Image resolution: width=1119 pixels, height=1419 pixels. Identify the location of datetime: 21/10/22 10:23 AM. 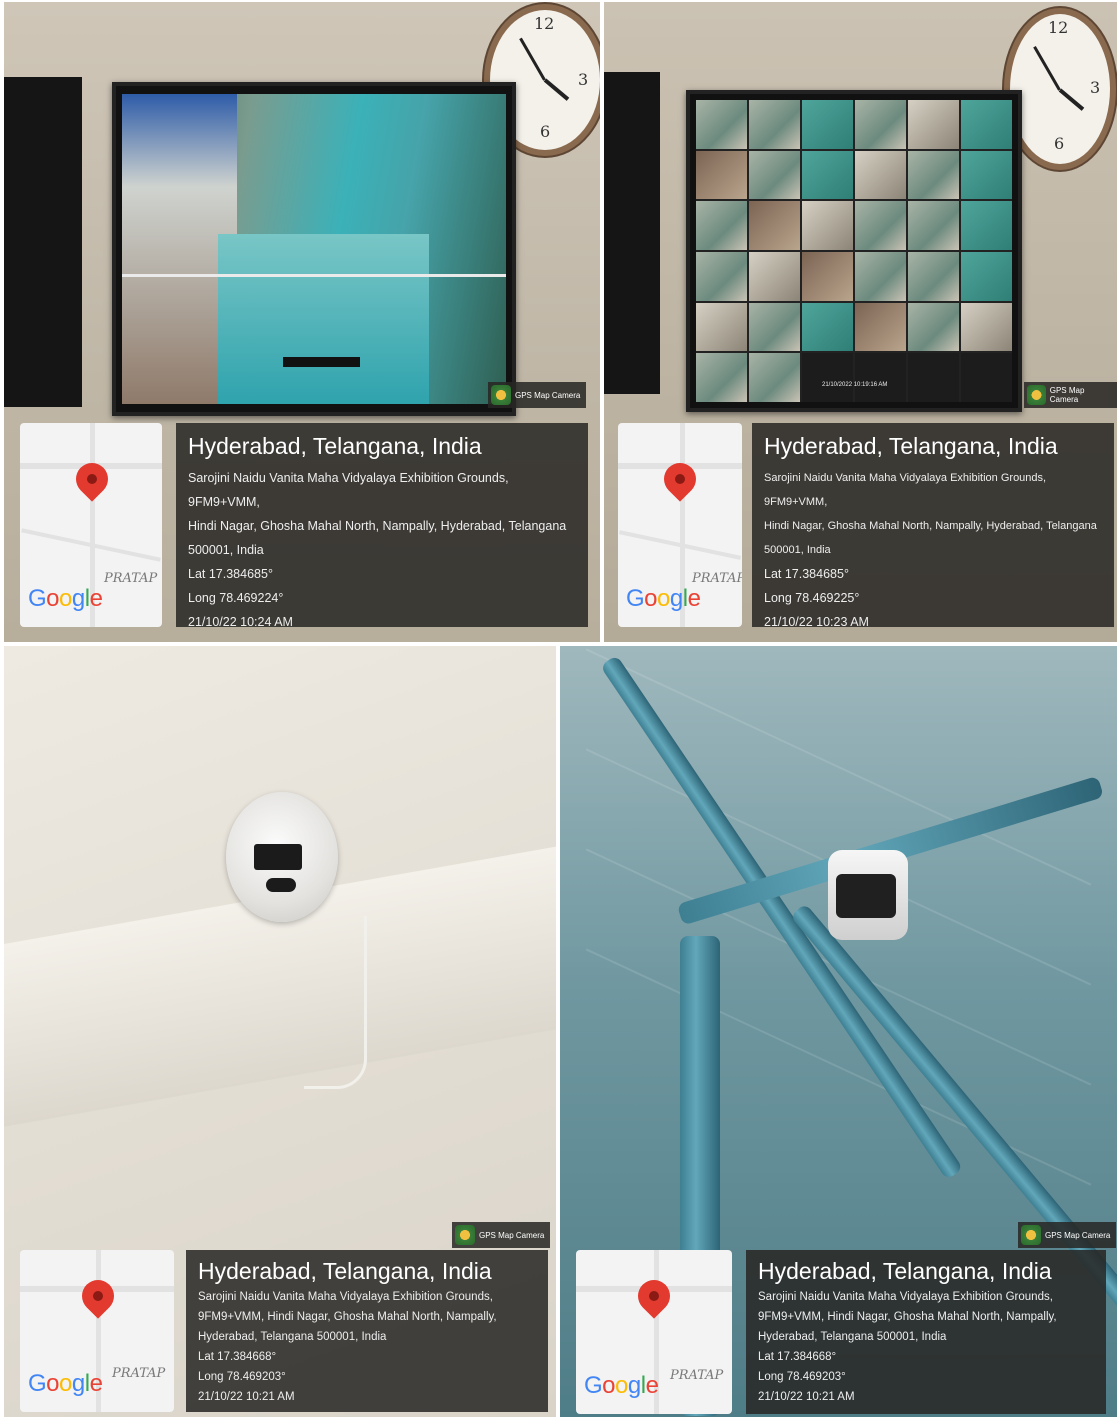
(816, 622).